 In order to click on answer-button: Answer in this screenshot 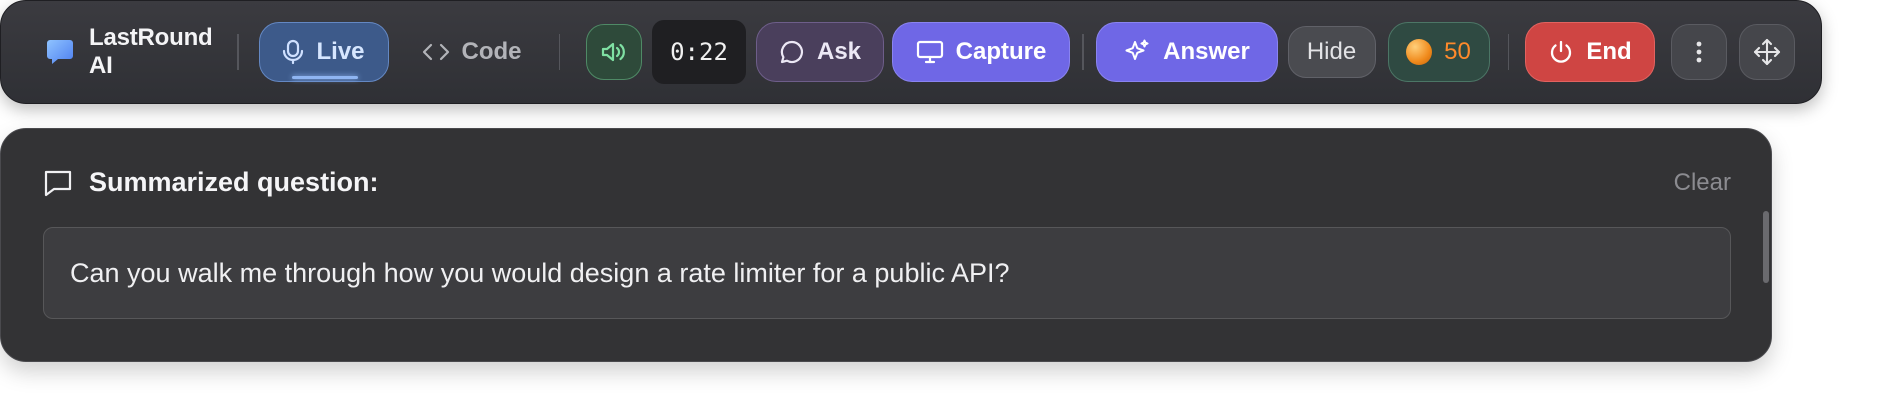, I will do `click(1186, 52)`.